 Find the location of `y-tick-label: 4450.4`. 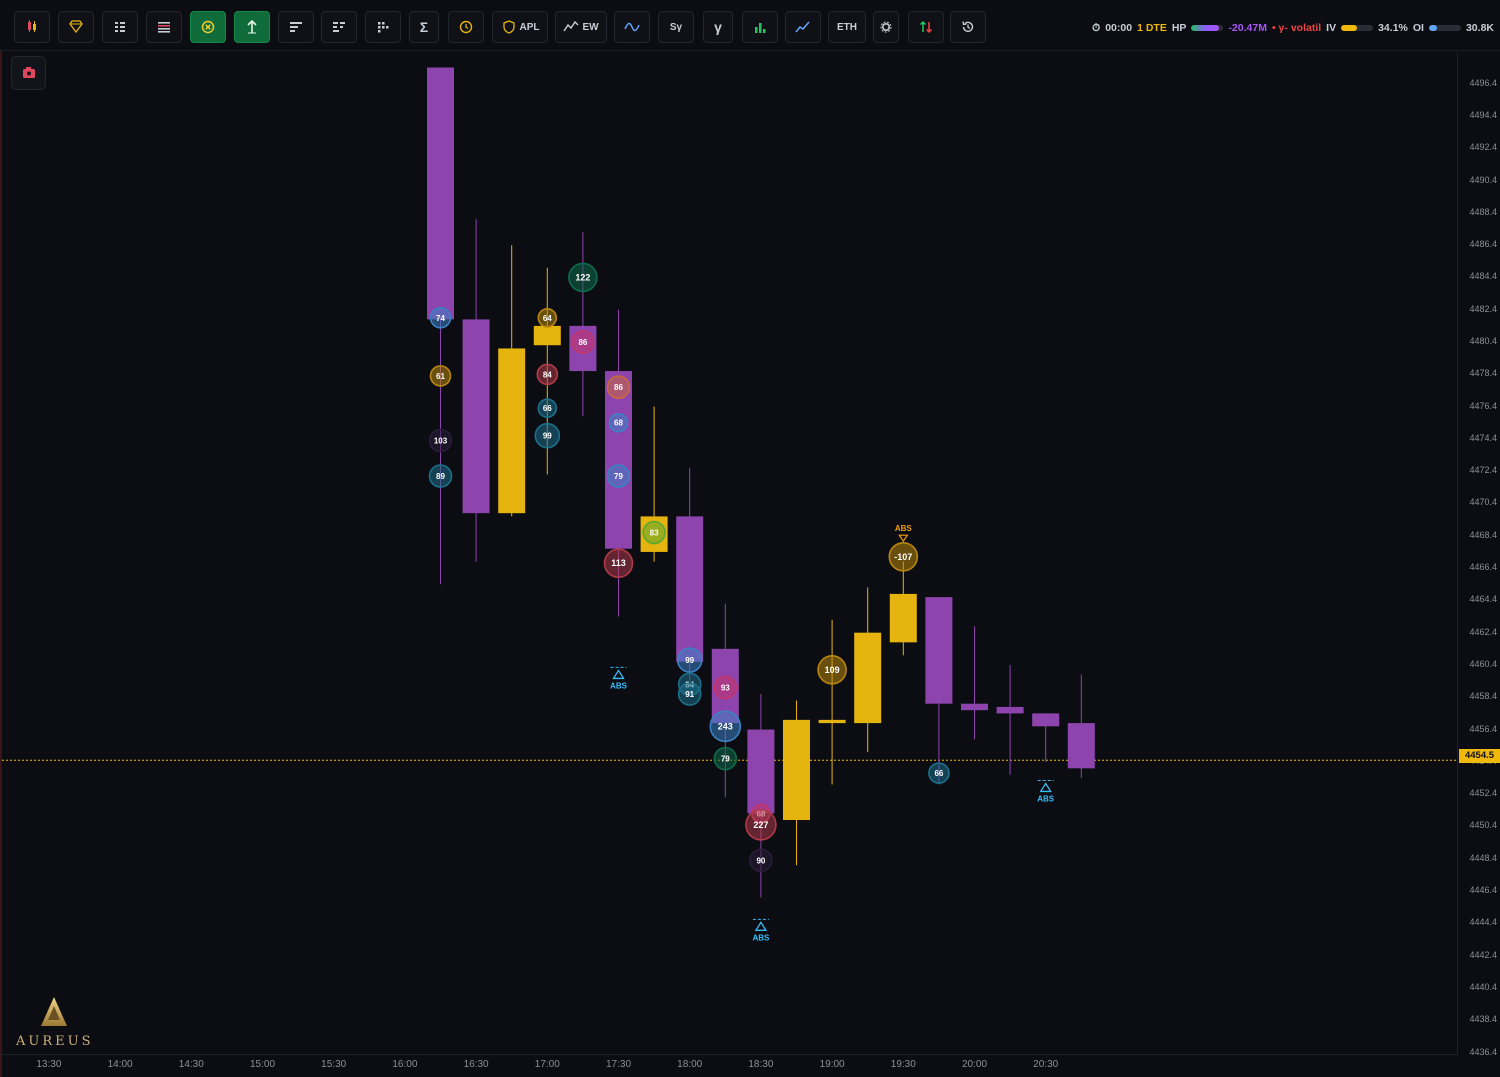

y-tick-label: 4450.4 is located at coordinates (1483, 825).